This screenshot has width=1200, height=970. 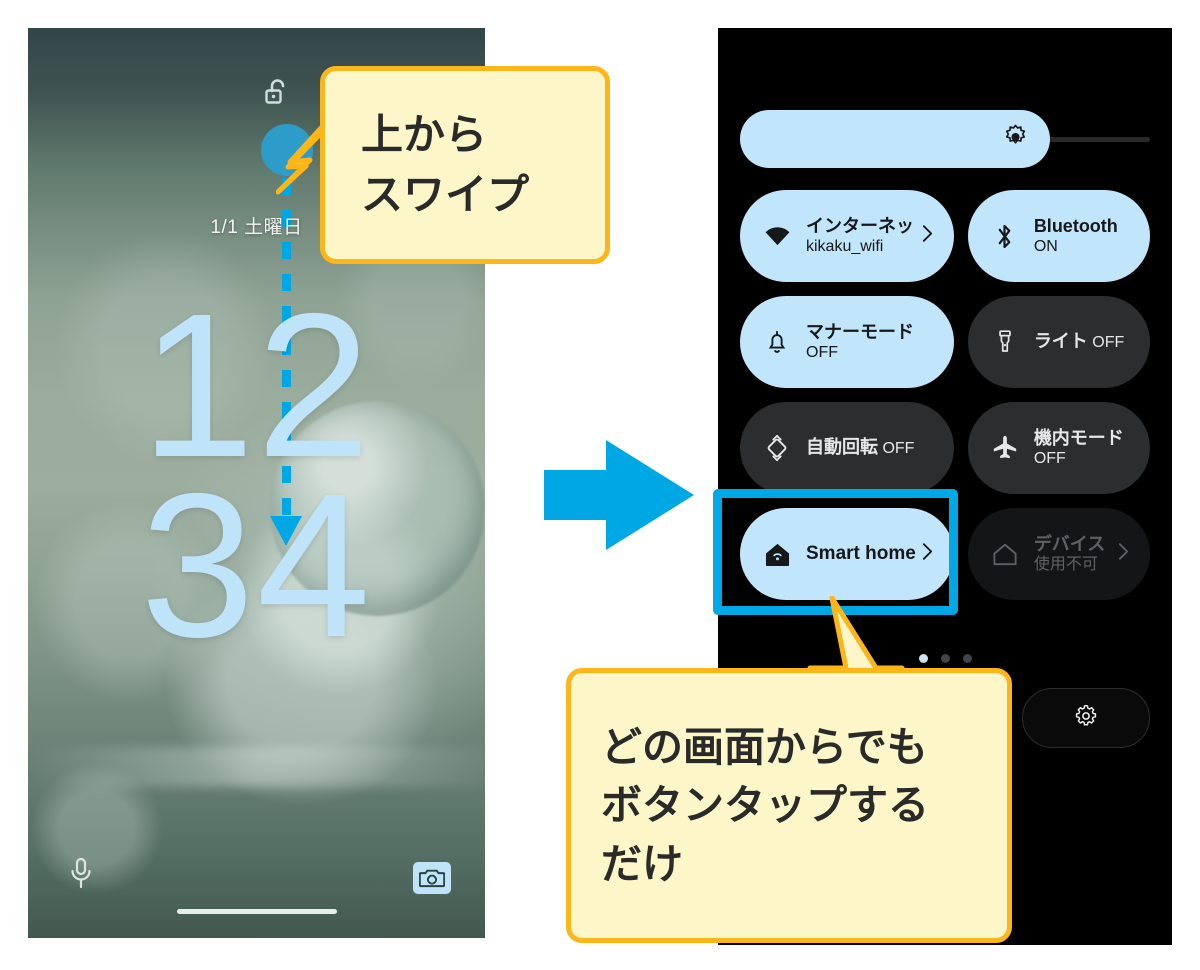 I want to click on smart-home-icon, so click(x=777, y=554).